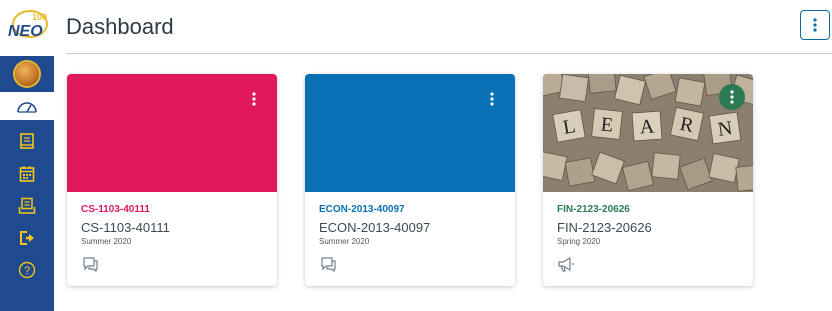 Image resolution: width=832 pixels, height=311 pixels. I want to click on logout-icon, so click(27, 238).